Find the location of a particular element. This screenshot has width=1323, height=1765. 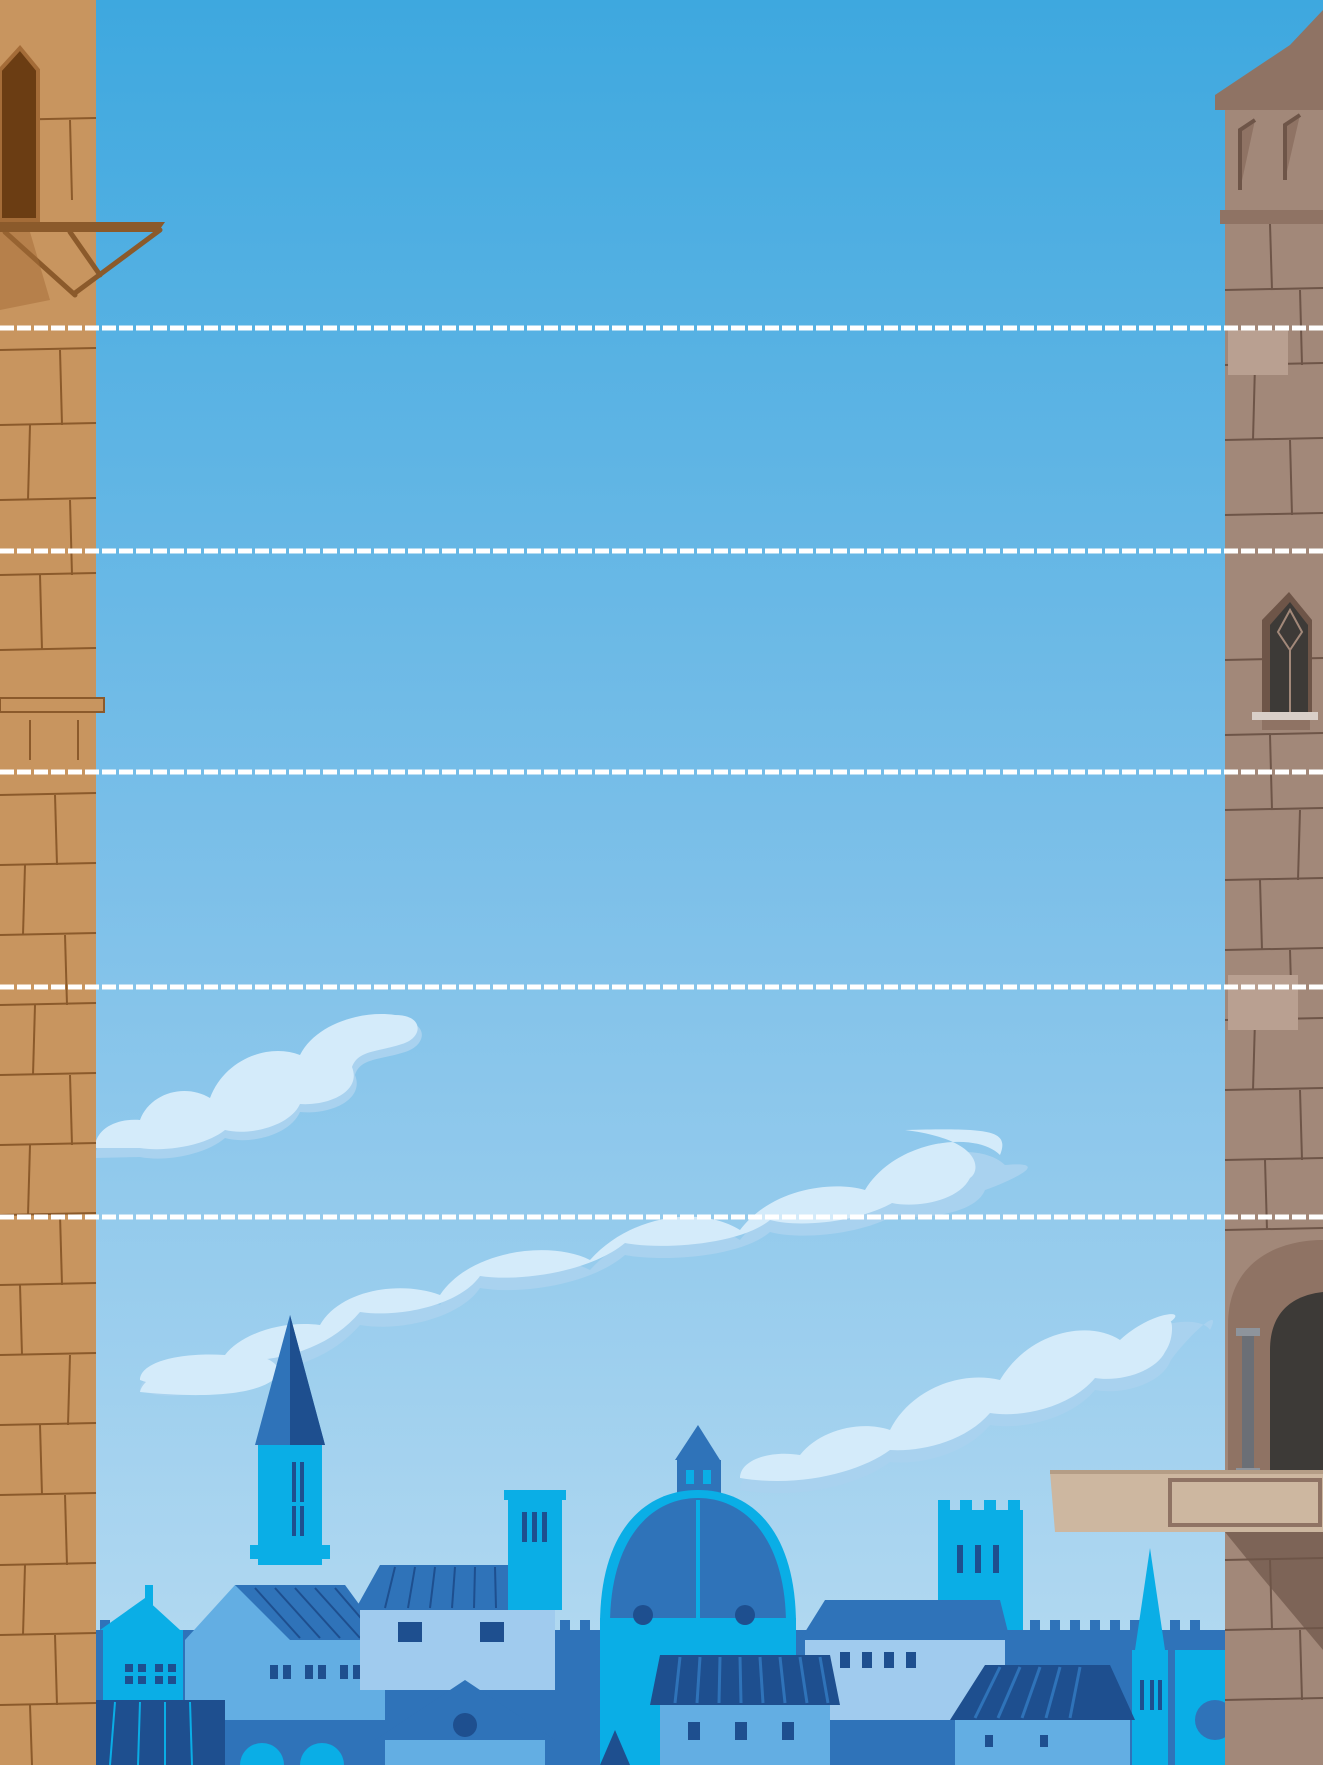

right-tower-doorway is located at coordinates (1275, 1360).